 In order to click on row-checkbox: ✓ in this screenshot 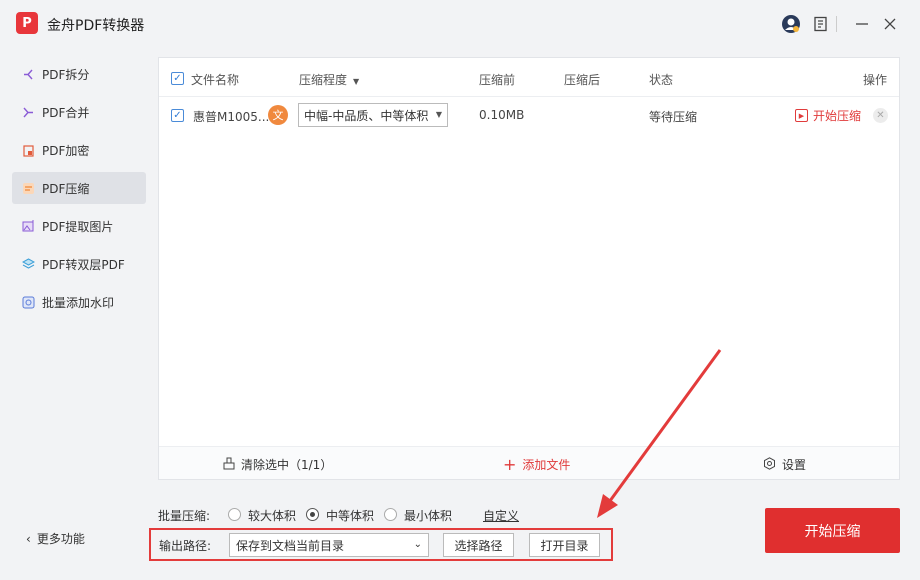, I will do `click(177, 115)`.